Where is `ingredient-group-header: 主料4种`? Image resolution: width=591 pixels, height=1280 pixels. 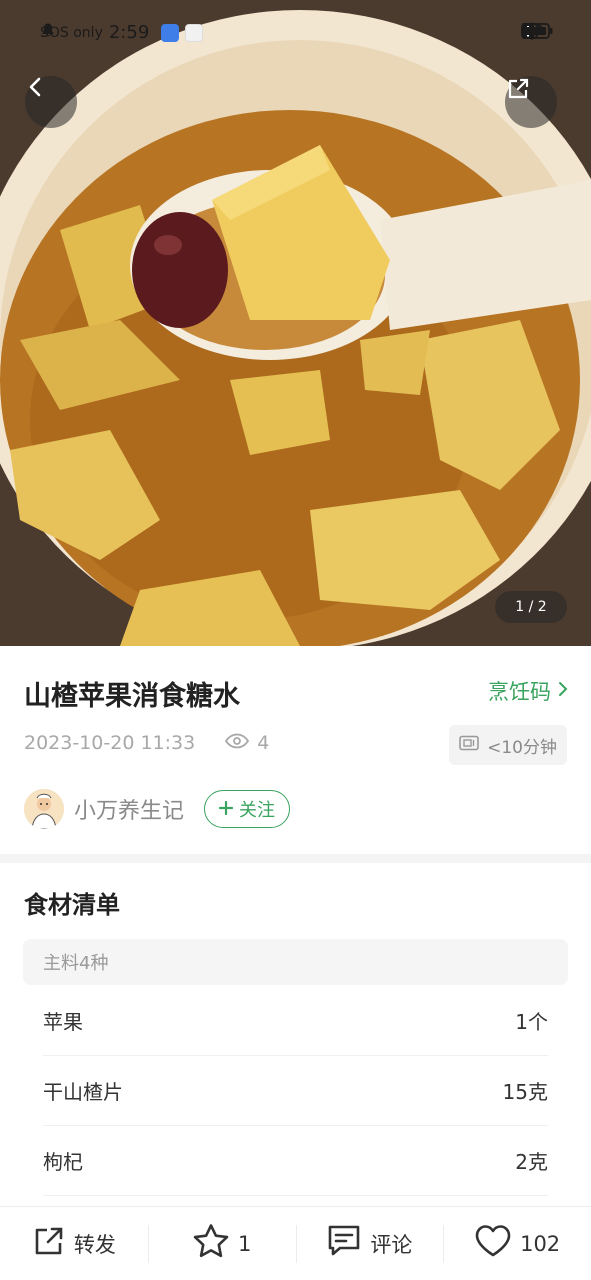 ingredient-group-header: 主料4种 is located at coordinates (295, 962).